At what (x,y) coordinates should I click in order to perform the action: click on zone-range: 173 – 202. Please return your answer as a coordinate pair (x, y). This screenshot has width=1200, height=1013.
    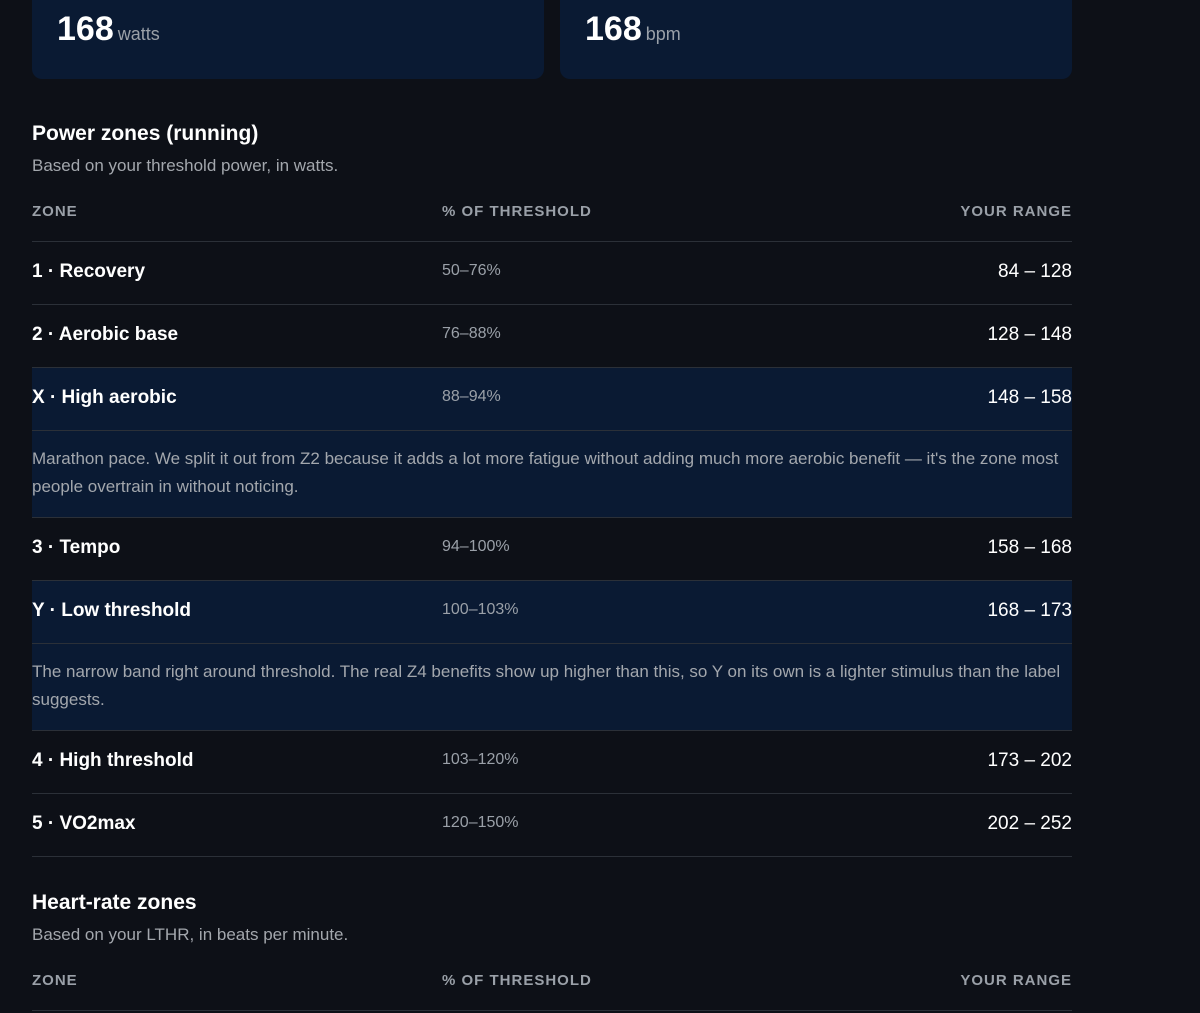
    Looking at the image, I should click on (1029, 760).